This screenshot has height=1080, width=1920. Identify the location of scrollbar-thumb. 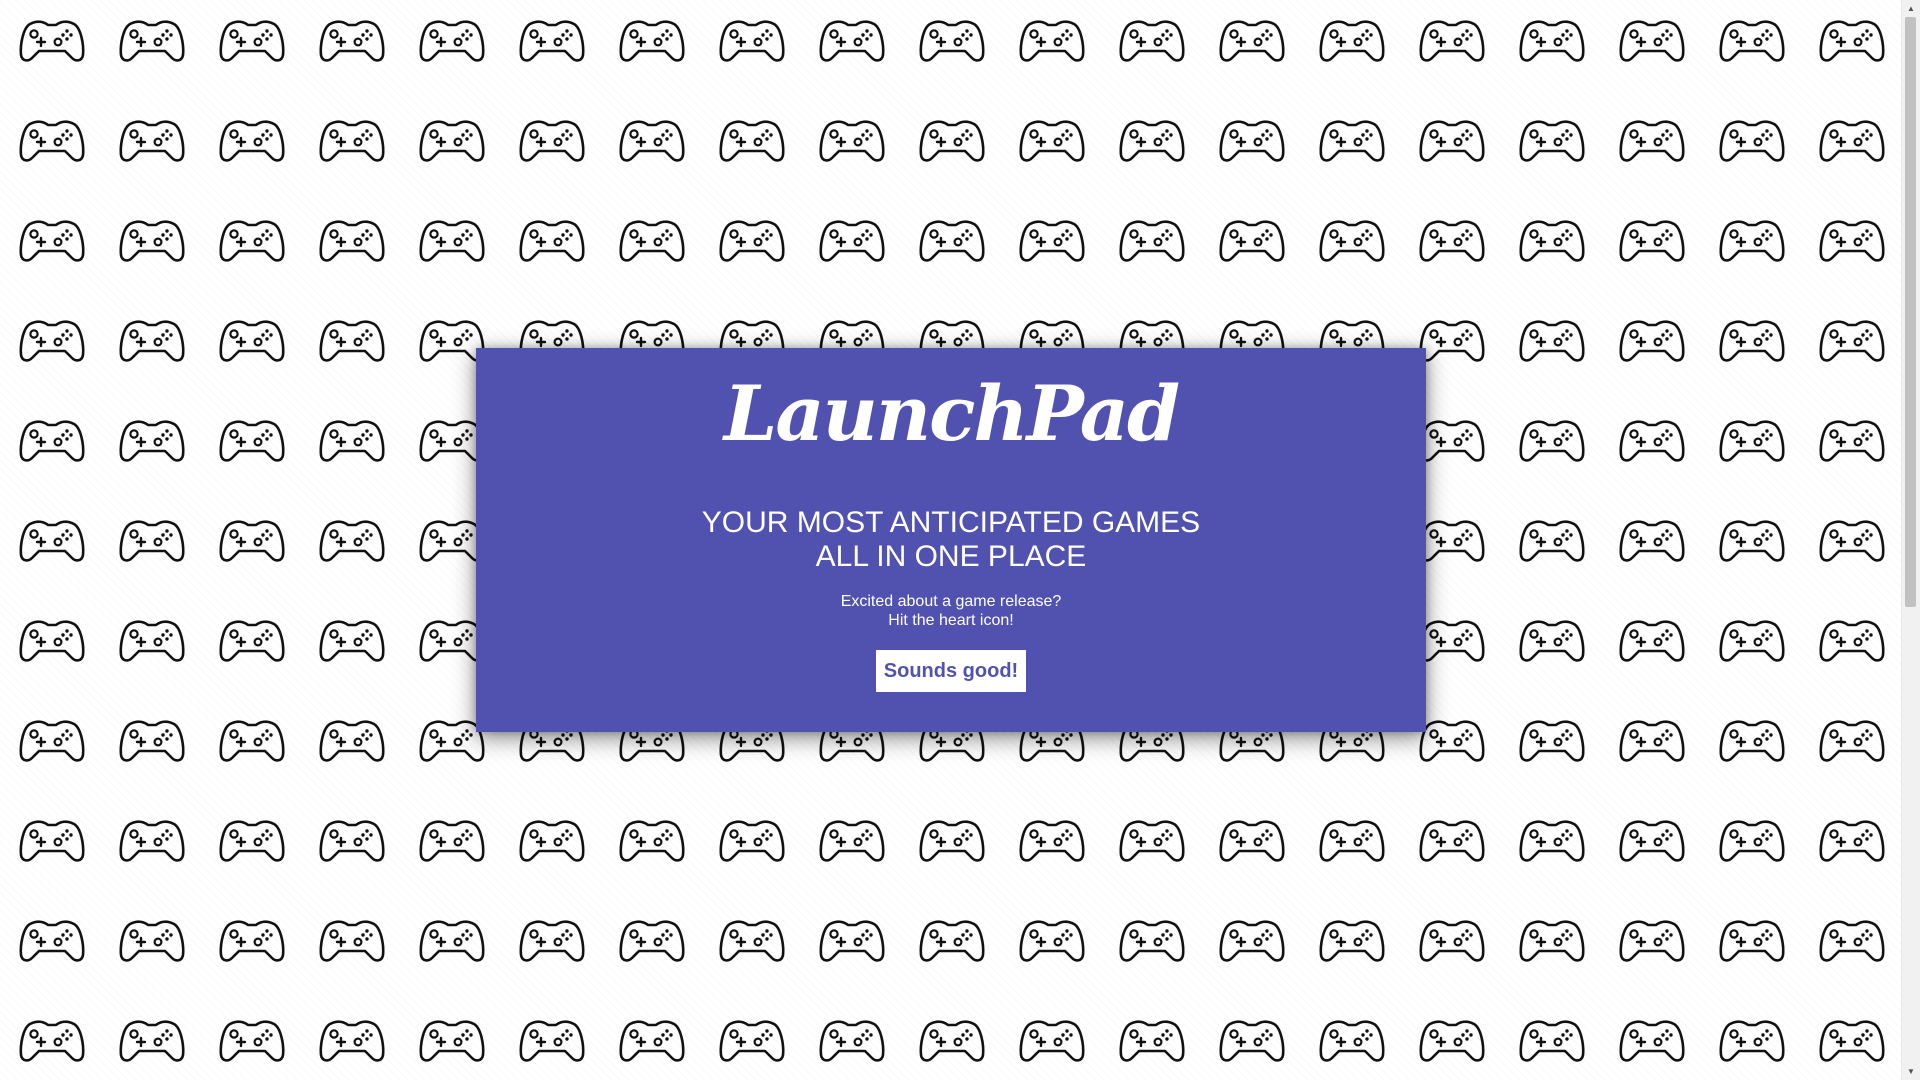
(1910, 312).